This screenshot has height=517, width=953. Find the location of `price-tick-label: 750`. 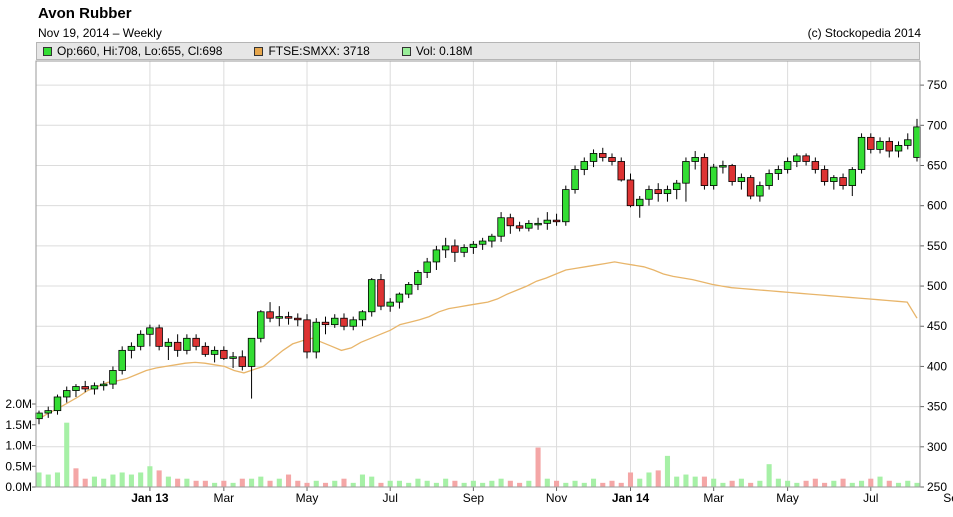

price-tick-label: 750 is located at coordinates (937, 85).